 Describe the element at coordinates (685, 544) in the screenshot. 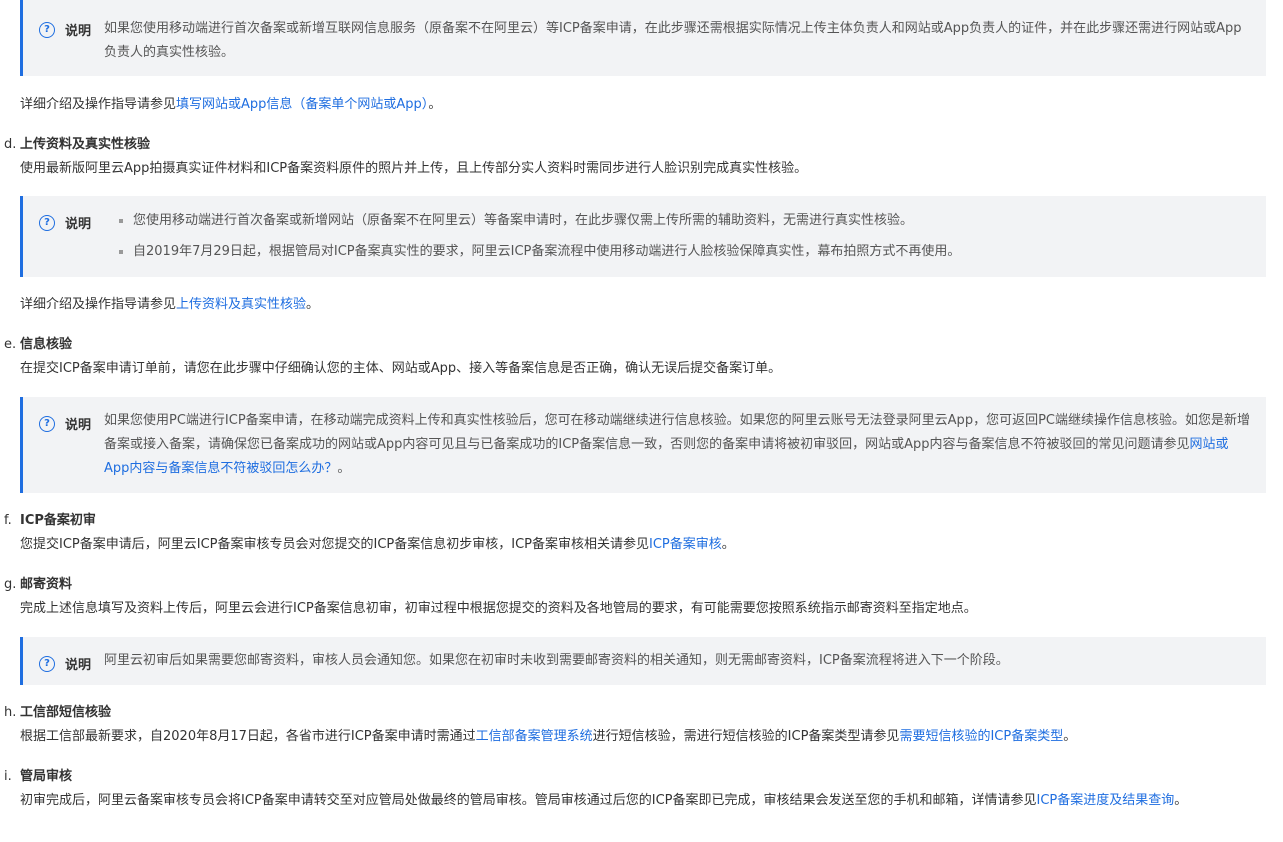

I see `link-icp-review: ICP备案审核` at that location.